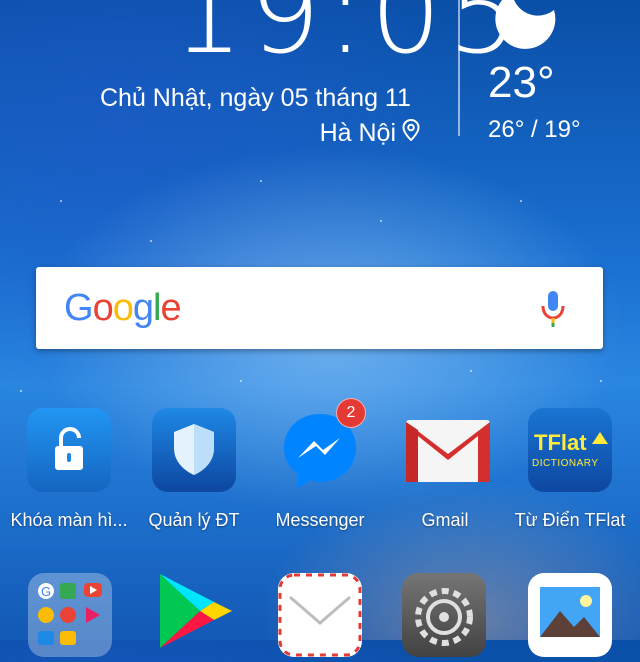 The image size is (640, 662). Describe the element at coordinates (570, 520) in the screenshot. I see `app-label: Từ Điển TFlat` at that location.